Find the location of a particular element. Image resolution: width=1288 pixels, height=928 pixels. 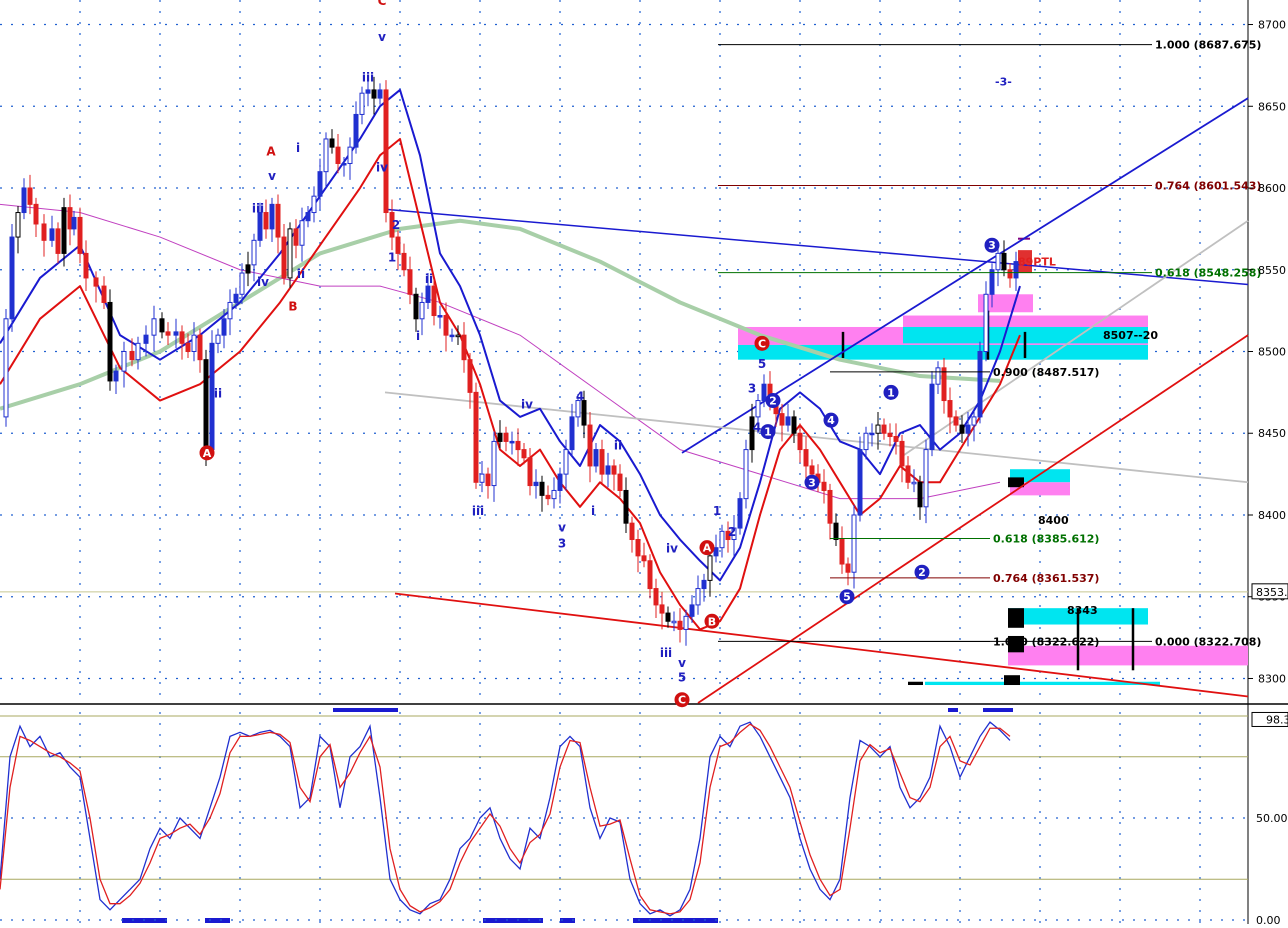

osc-tick-label: 0.00 is located at coordinates (1268, 919).